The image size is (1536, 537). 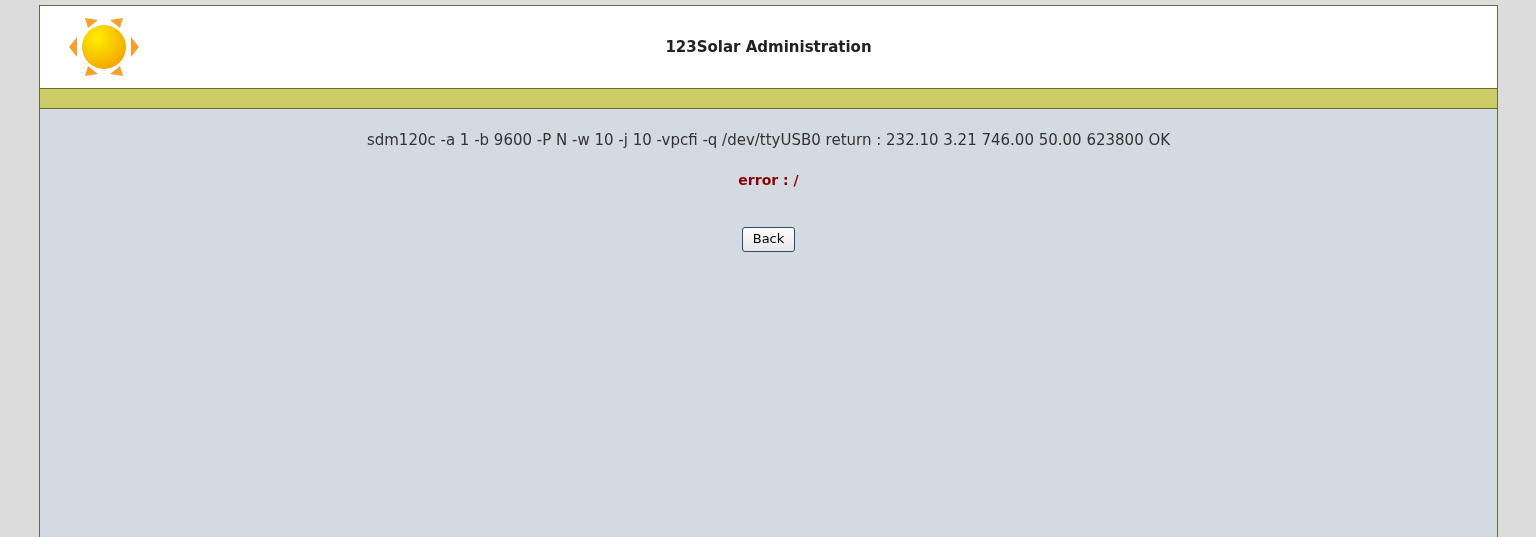 What do you see at coordinates (768, 140) in the screenshot?
I see `command-output: sdm120c -a 1 -b 9600 -P N -w 10 -j 10 -vpcfi -q /dev/ttyUSB0 return : 232.10 3.21 746.00 50.00 623800 OK` at bounding box center [768, 140].